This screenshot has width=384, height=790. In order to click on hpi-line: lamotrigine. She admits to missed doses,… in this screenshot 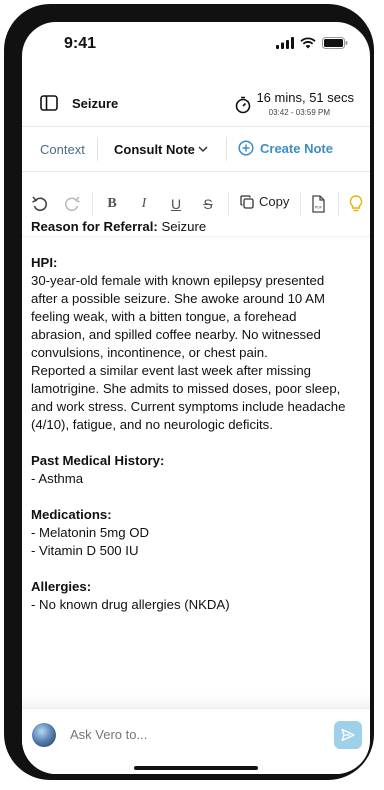, I will do `click(186, 388)`.